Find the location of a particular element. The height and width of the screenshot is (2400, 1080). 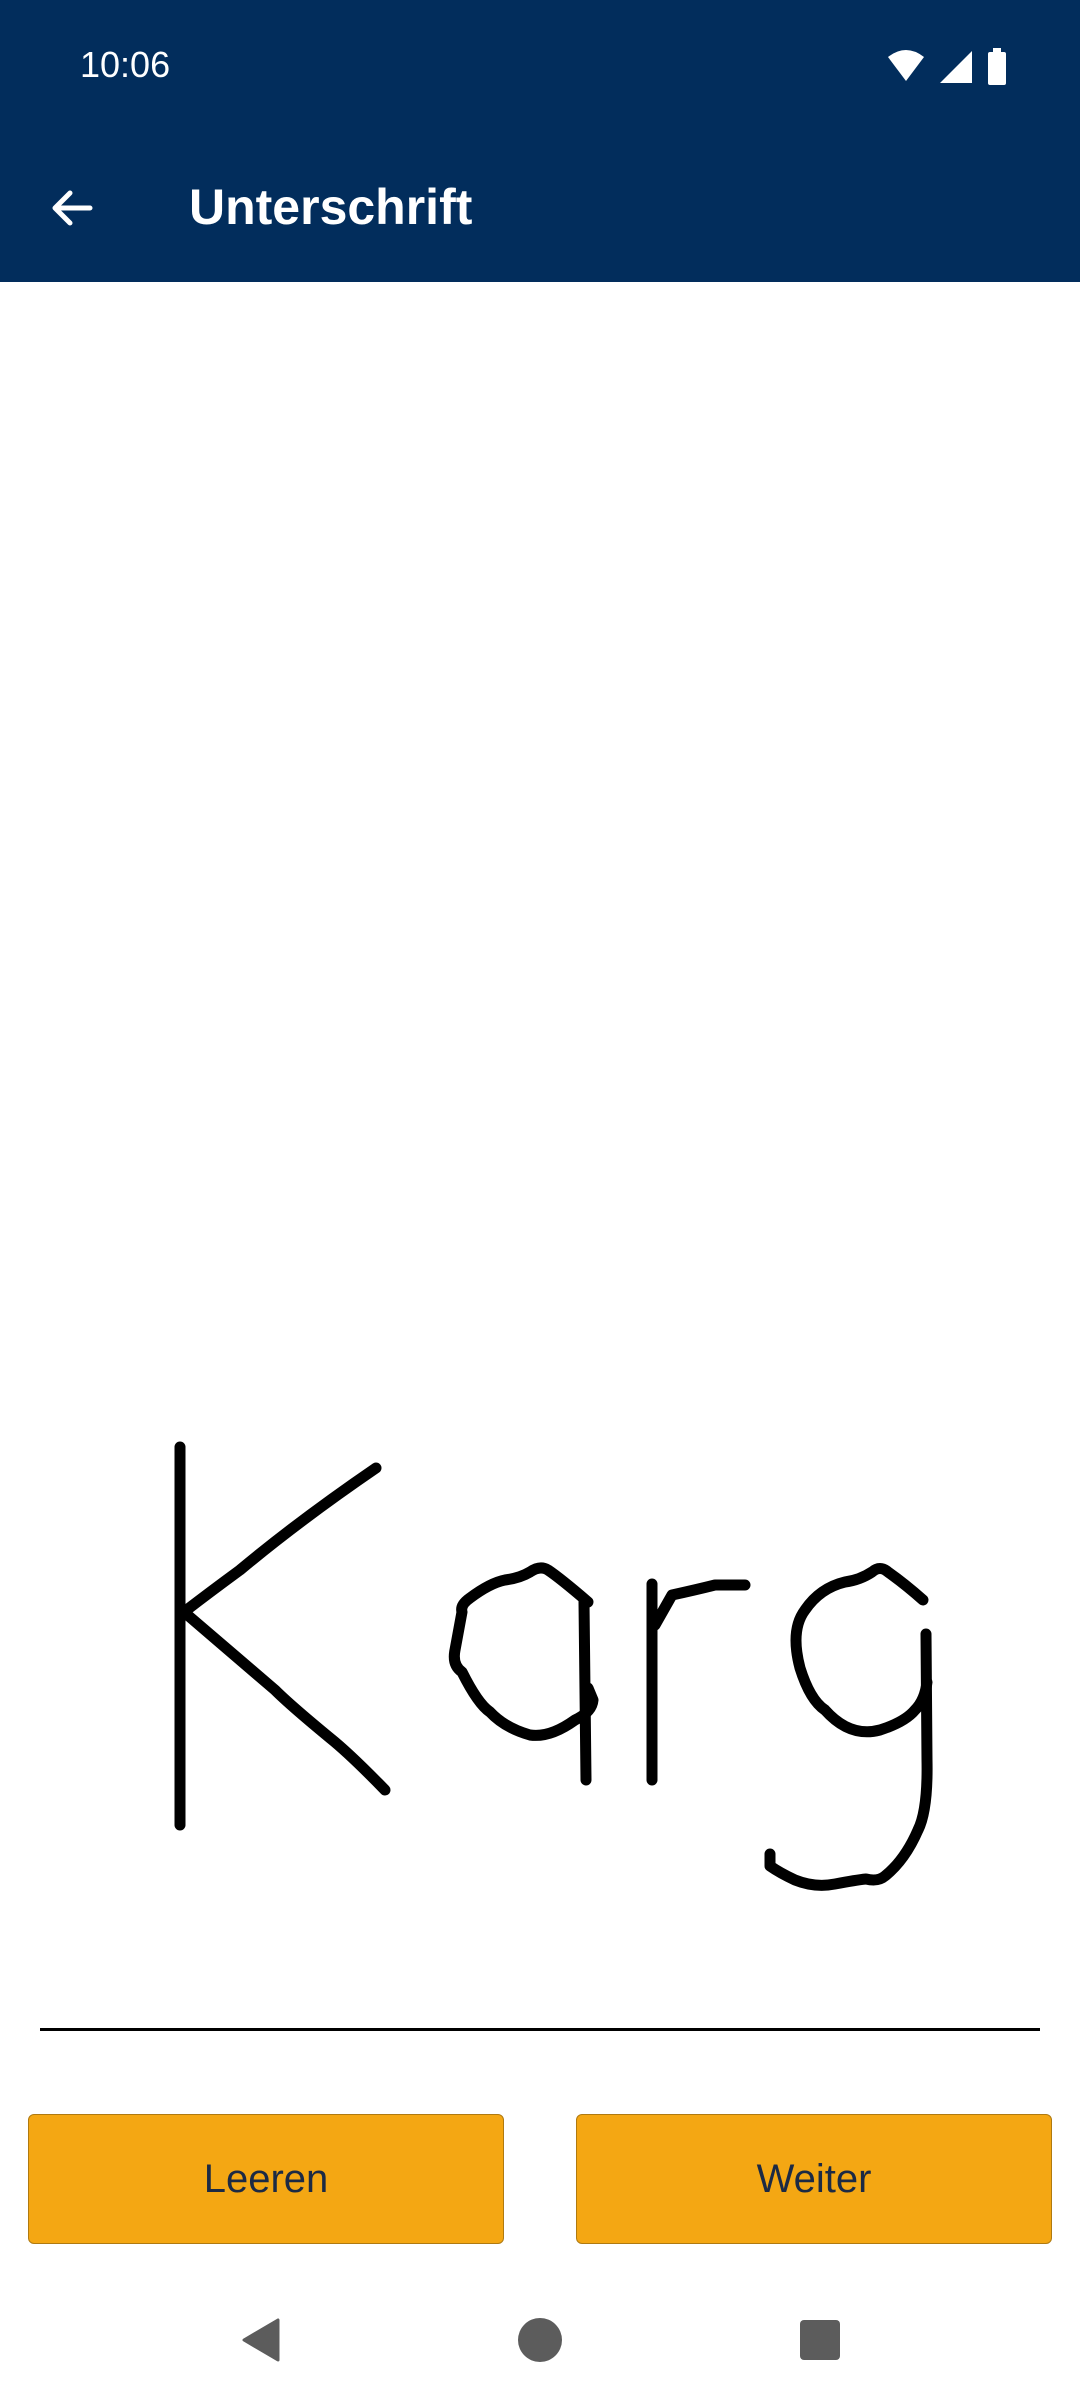

nav-back-button is located at coordinates (262, 2340).